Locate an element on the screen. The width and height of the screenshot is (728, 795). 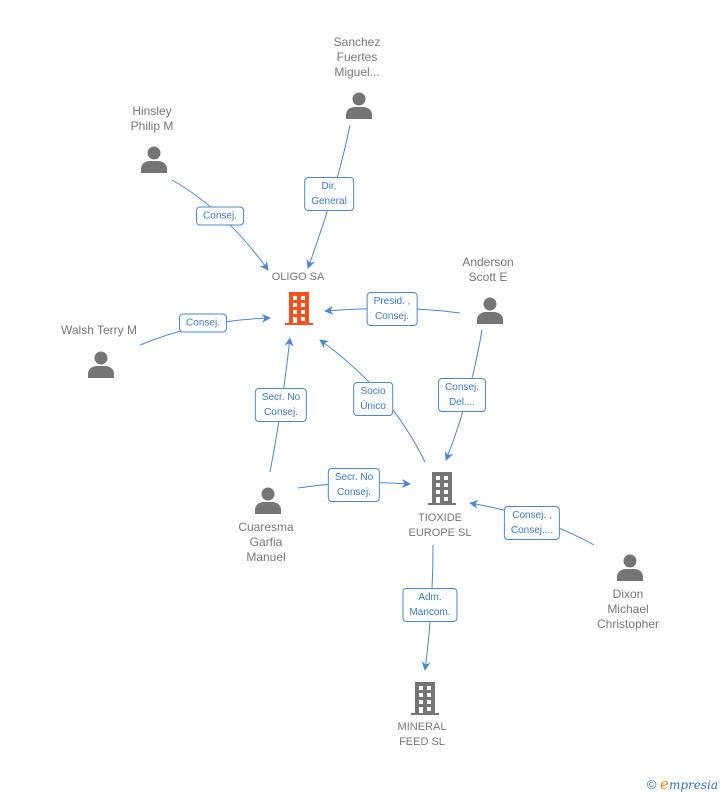
edge-label-cuaresma-tioxide: Secr. No Consej. is located at coordinates (354, 485).